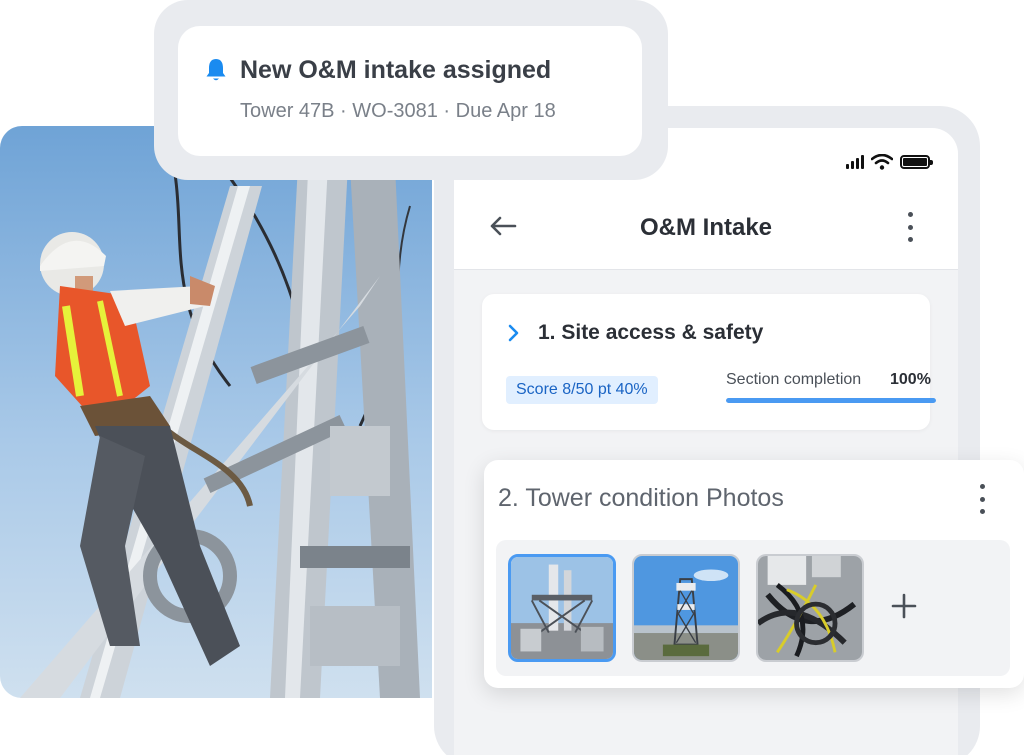 This screenshot has height=755, width=1024. I want to click on status-bar, so click(889, 162).